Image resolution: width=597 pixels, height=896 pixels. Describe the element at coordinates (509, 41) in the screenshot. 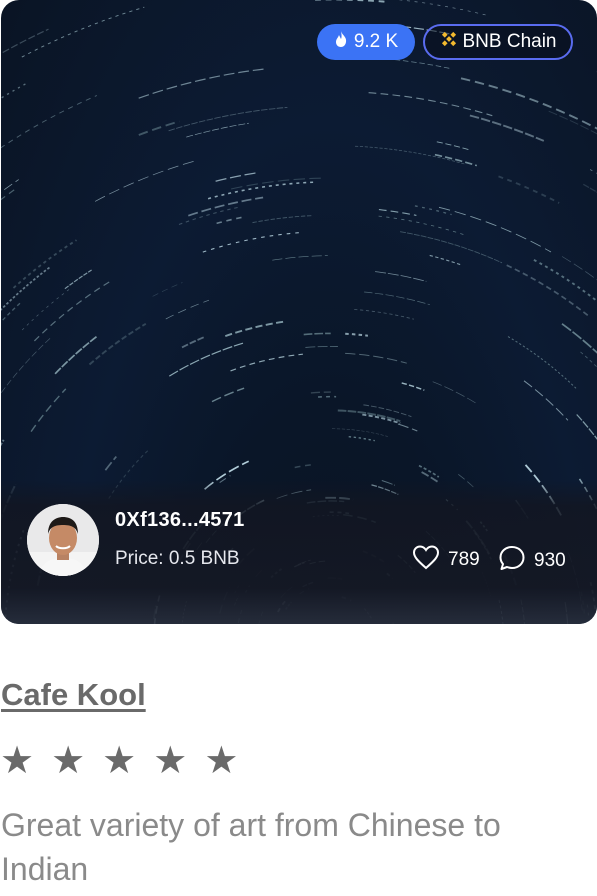

I see `chain-label: BNB Chain` at that location.